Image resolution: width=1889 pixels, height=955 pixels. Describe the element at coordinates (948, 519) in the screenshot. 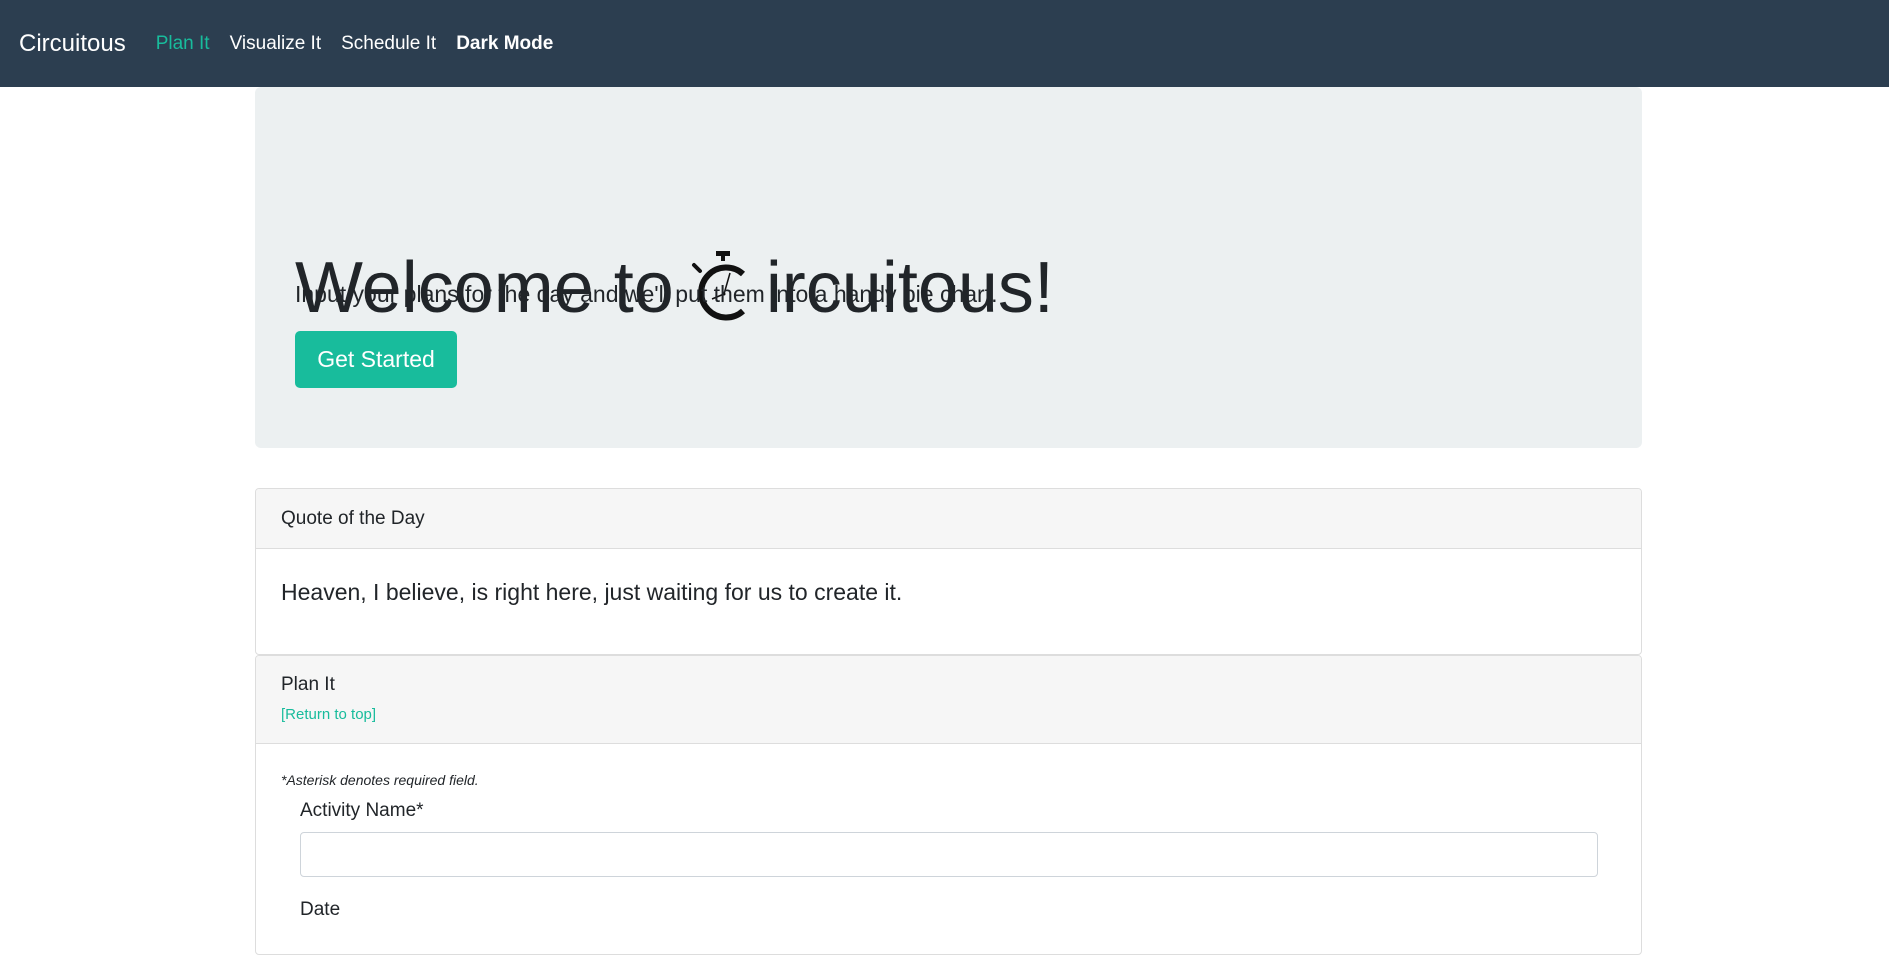

I see `quote-card-header: Quote of the Day` at that location.